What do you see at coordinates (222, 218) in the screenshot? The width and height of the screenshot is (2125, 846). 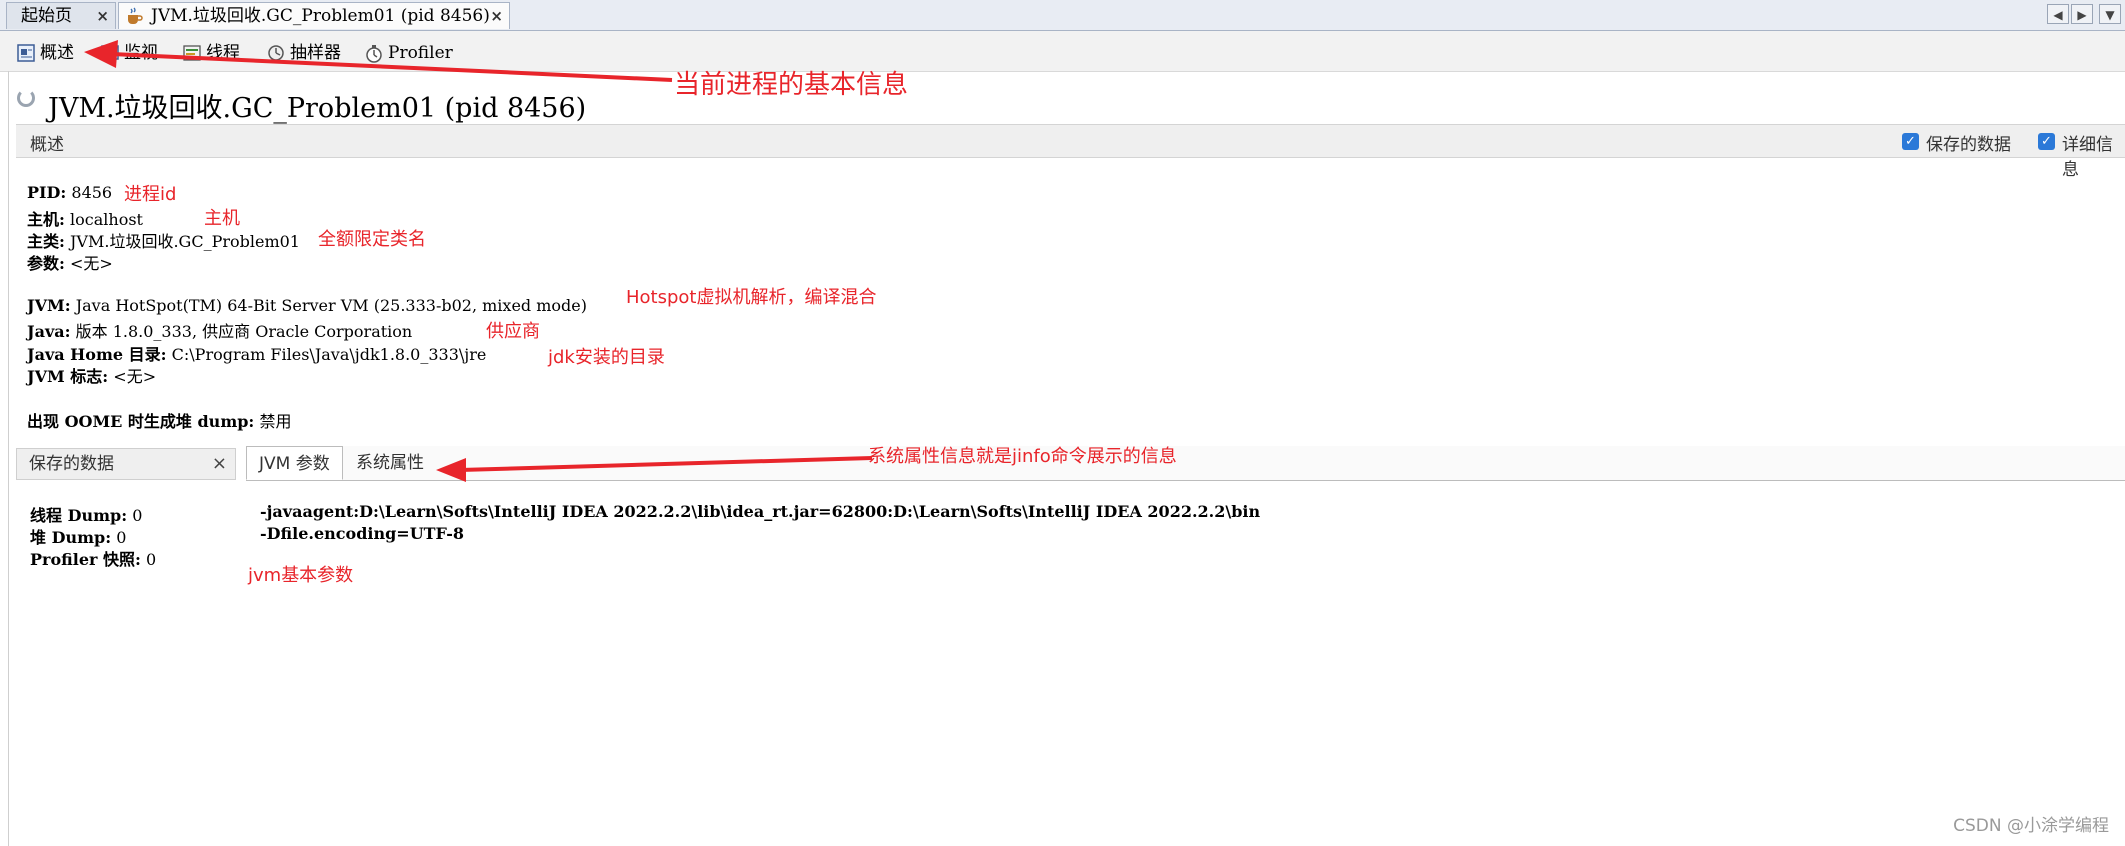 I see `annotation-host: 主机` at bounding box center [222, 218].